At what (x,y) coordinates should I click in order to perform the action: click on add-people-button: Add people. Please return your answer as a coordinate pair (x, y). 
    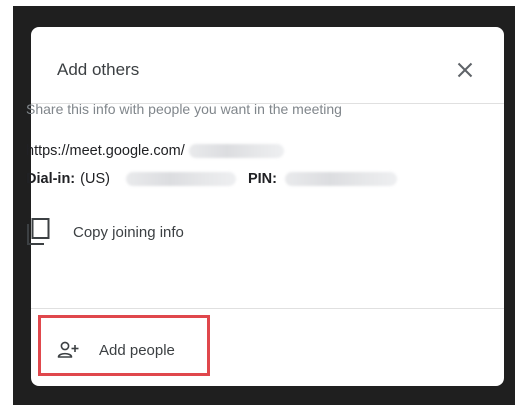
    Looking at the image, I should click on (147, 351).